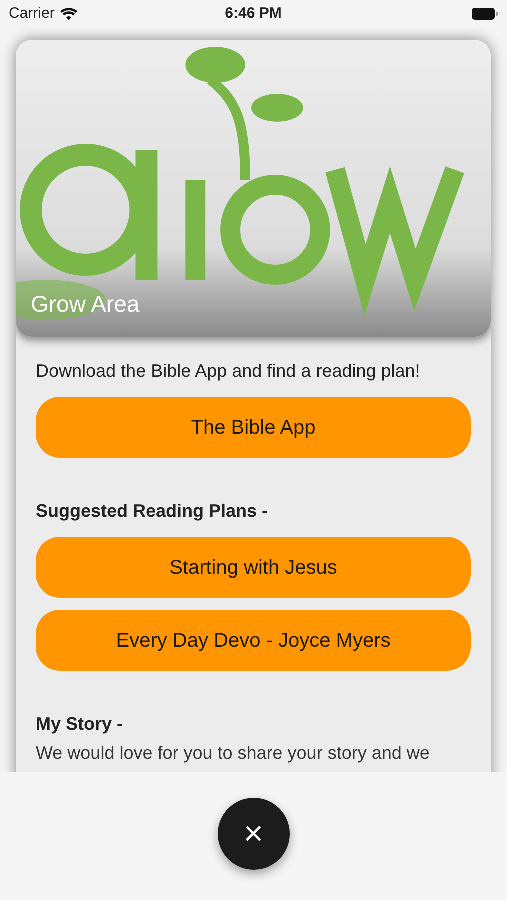  I want to click on link-button: Starting with Jesus, so click(253, 567).